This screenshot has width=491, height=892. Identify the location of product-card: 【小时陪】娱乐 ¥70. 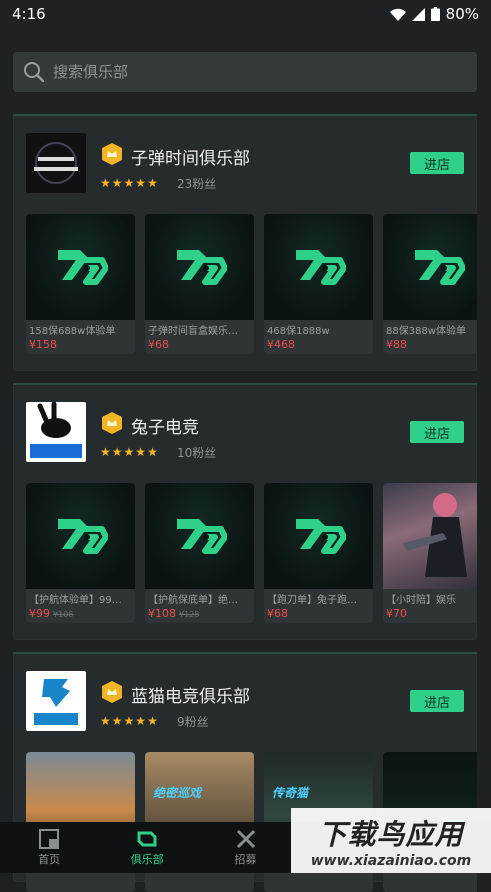
(430, 553).